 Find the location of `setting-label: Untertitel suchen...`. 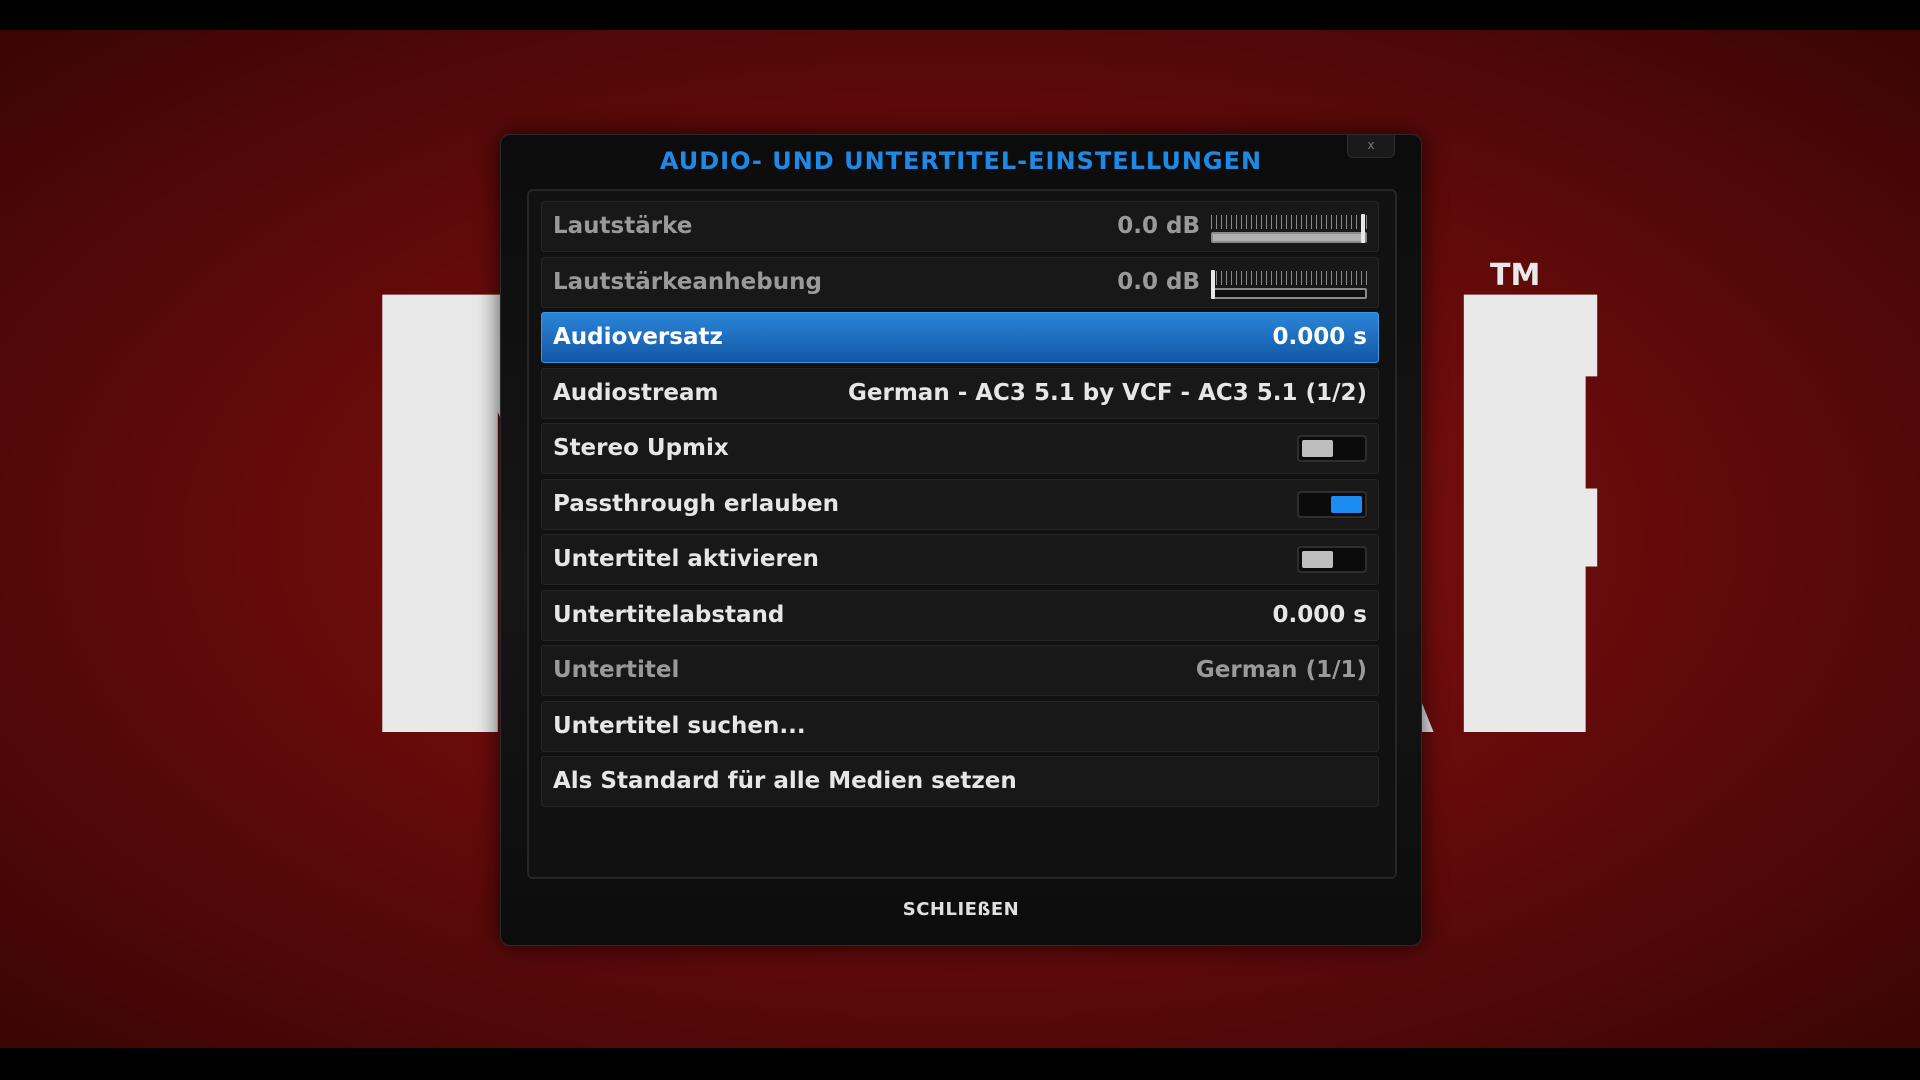

setting-label: Untertitel suchen... is located at coordinates (679, 726).